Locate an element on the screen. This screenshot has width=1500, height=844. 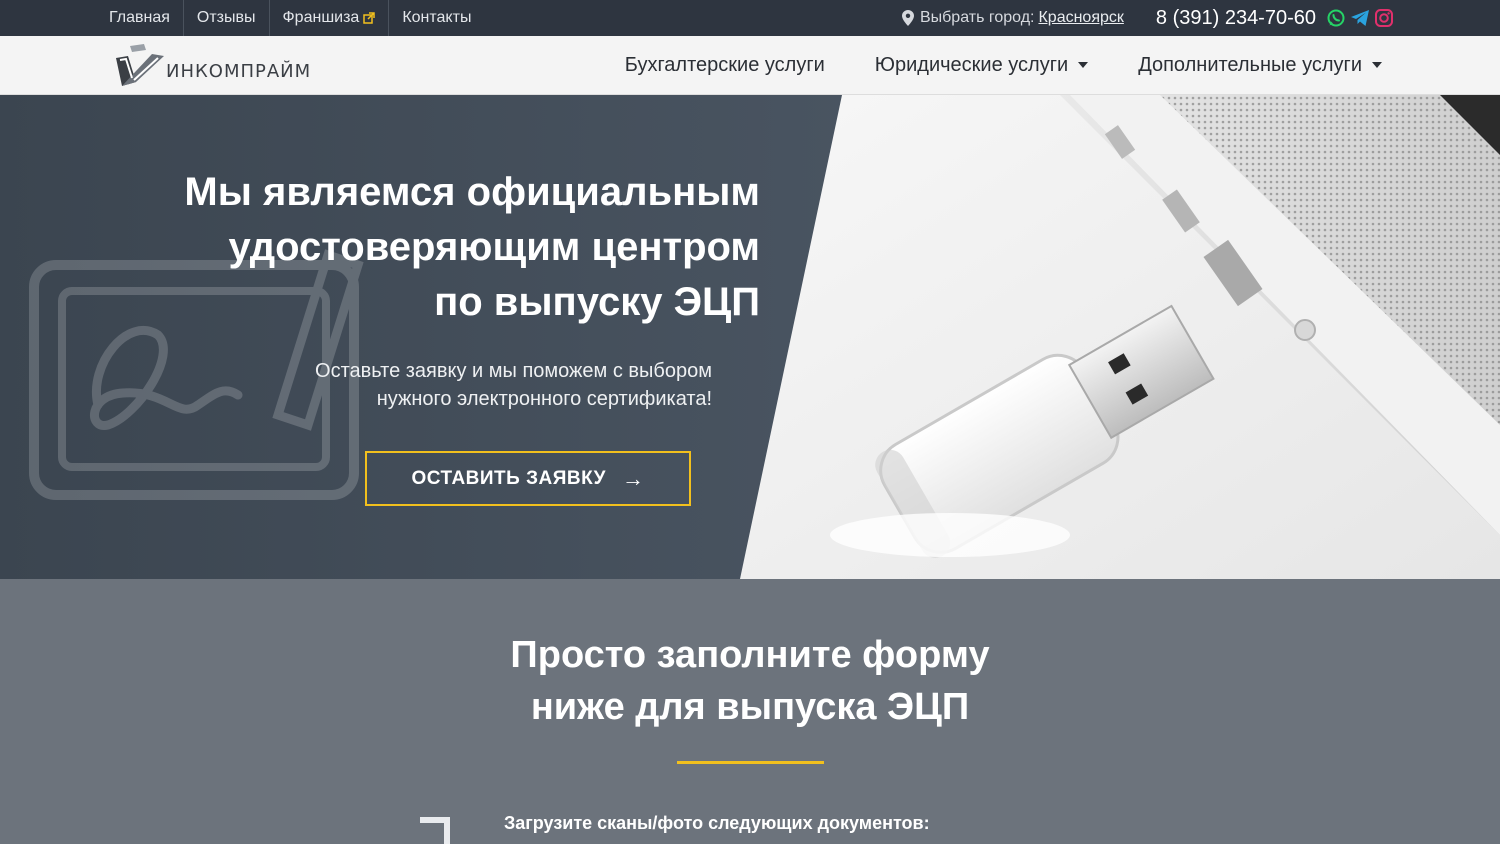
instagram-icon is located at coordinates (1384, 18).